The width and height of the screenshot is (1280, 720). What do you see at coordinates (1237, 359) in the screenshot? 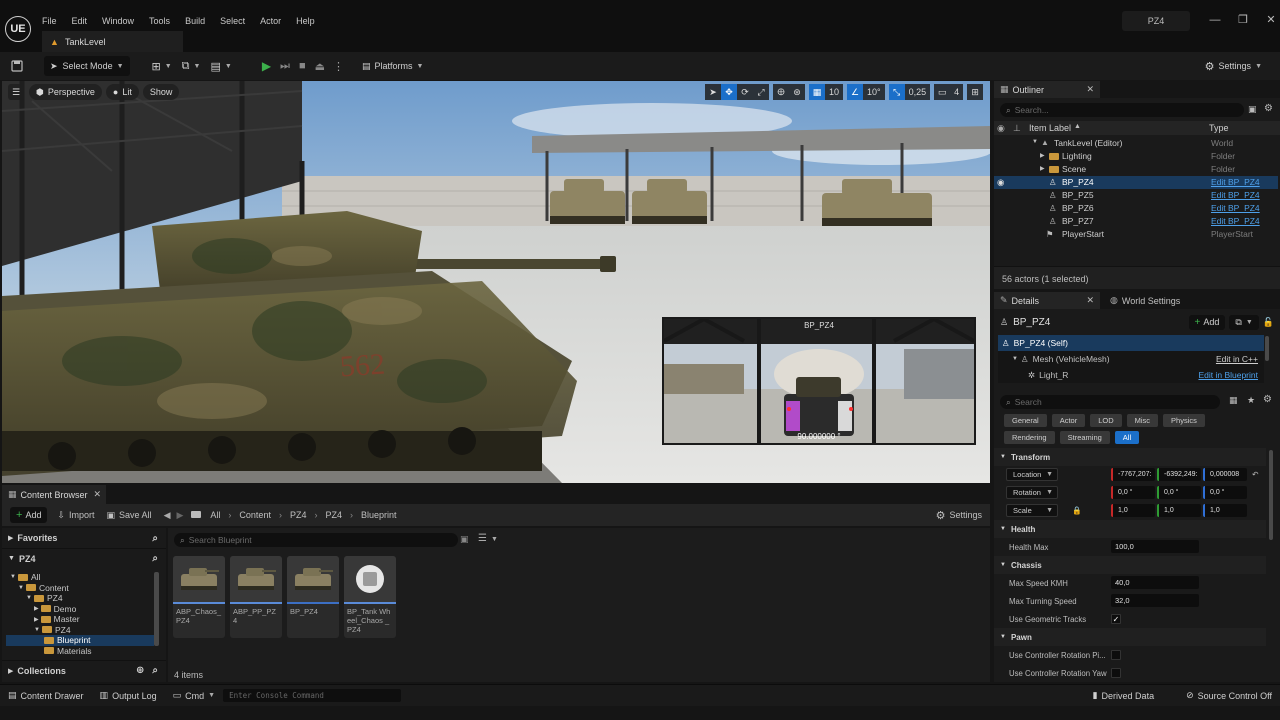
I see `edit-in-cpp-link: Edit in C++` at bounding box center [1237, 359].